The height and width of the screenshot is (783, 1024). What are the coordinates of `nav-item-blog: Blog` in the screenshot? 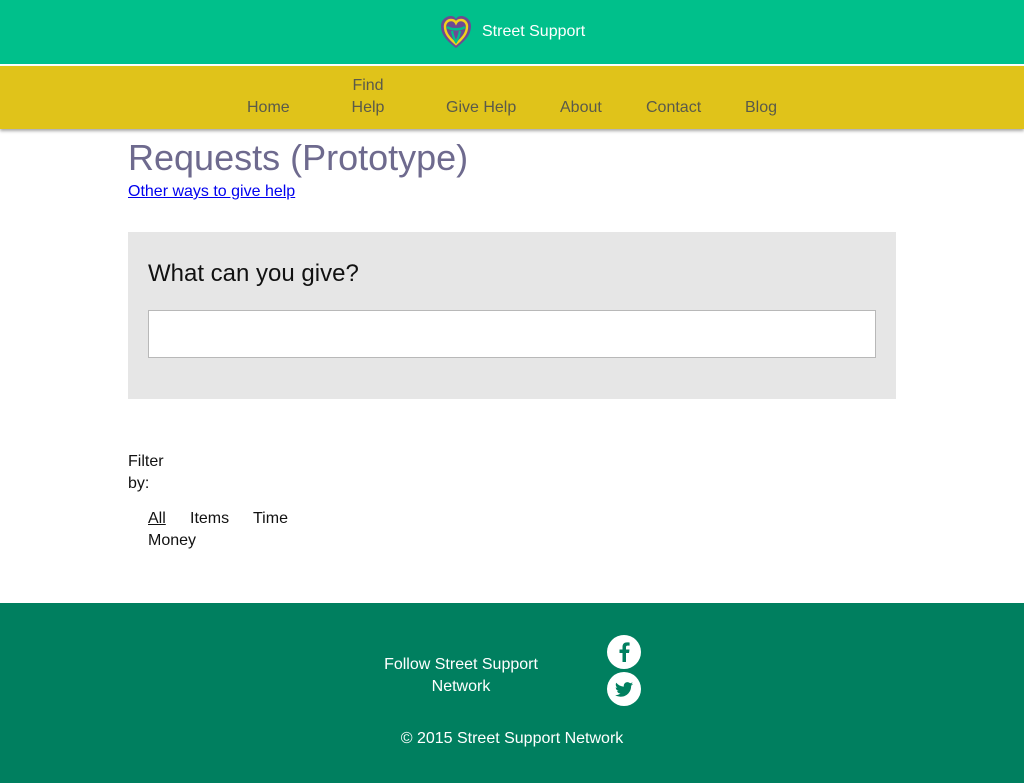 It's located at (761, 108).